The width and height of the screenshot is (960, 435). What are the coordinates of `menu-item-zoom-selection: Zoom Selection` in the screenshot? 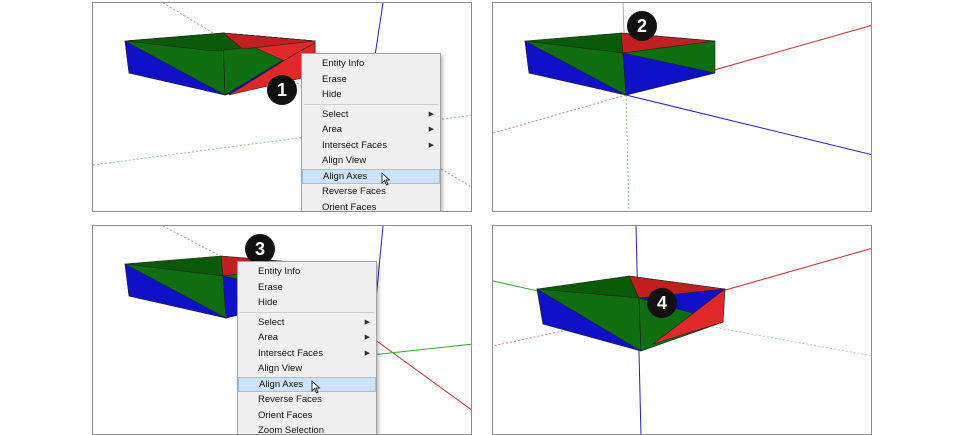 It's located at (307, 429).